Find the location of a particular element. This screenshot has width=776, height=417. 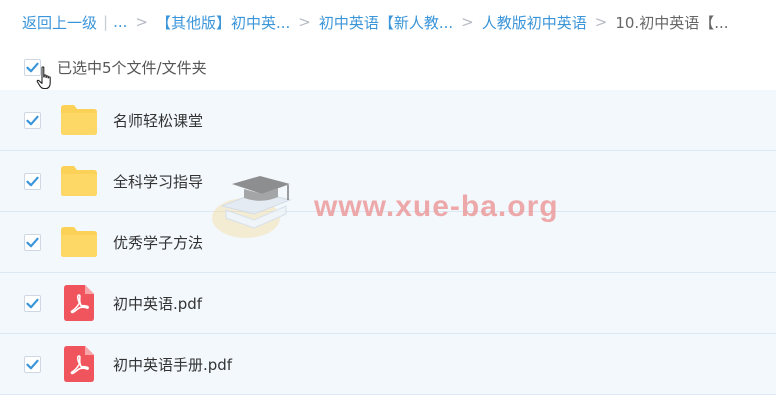

select-all-checkbox is located at coordinates (32, 67).